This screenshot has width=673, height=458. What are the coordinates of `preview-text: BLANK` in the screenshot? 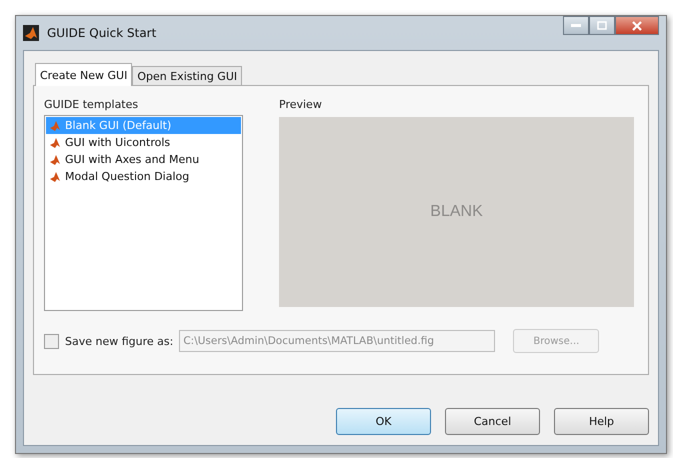 It's located at (456, 212).